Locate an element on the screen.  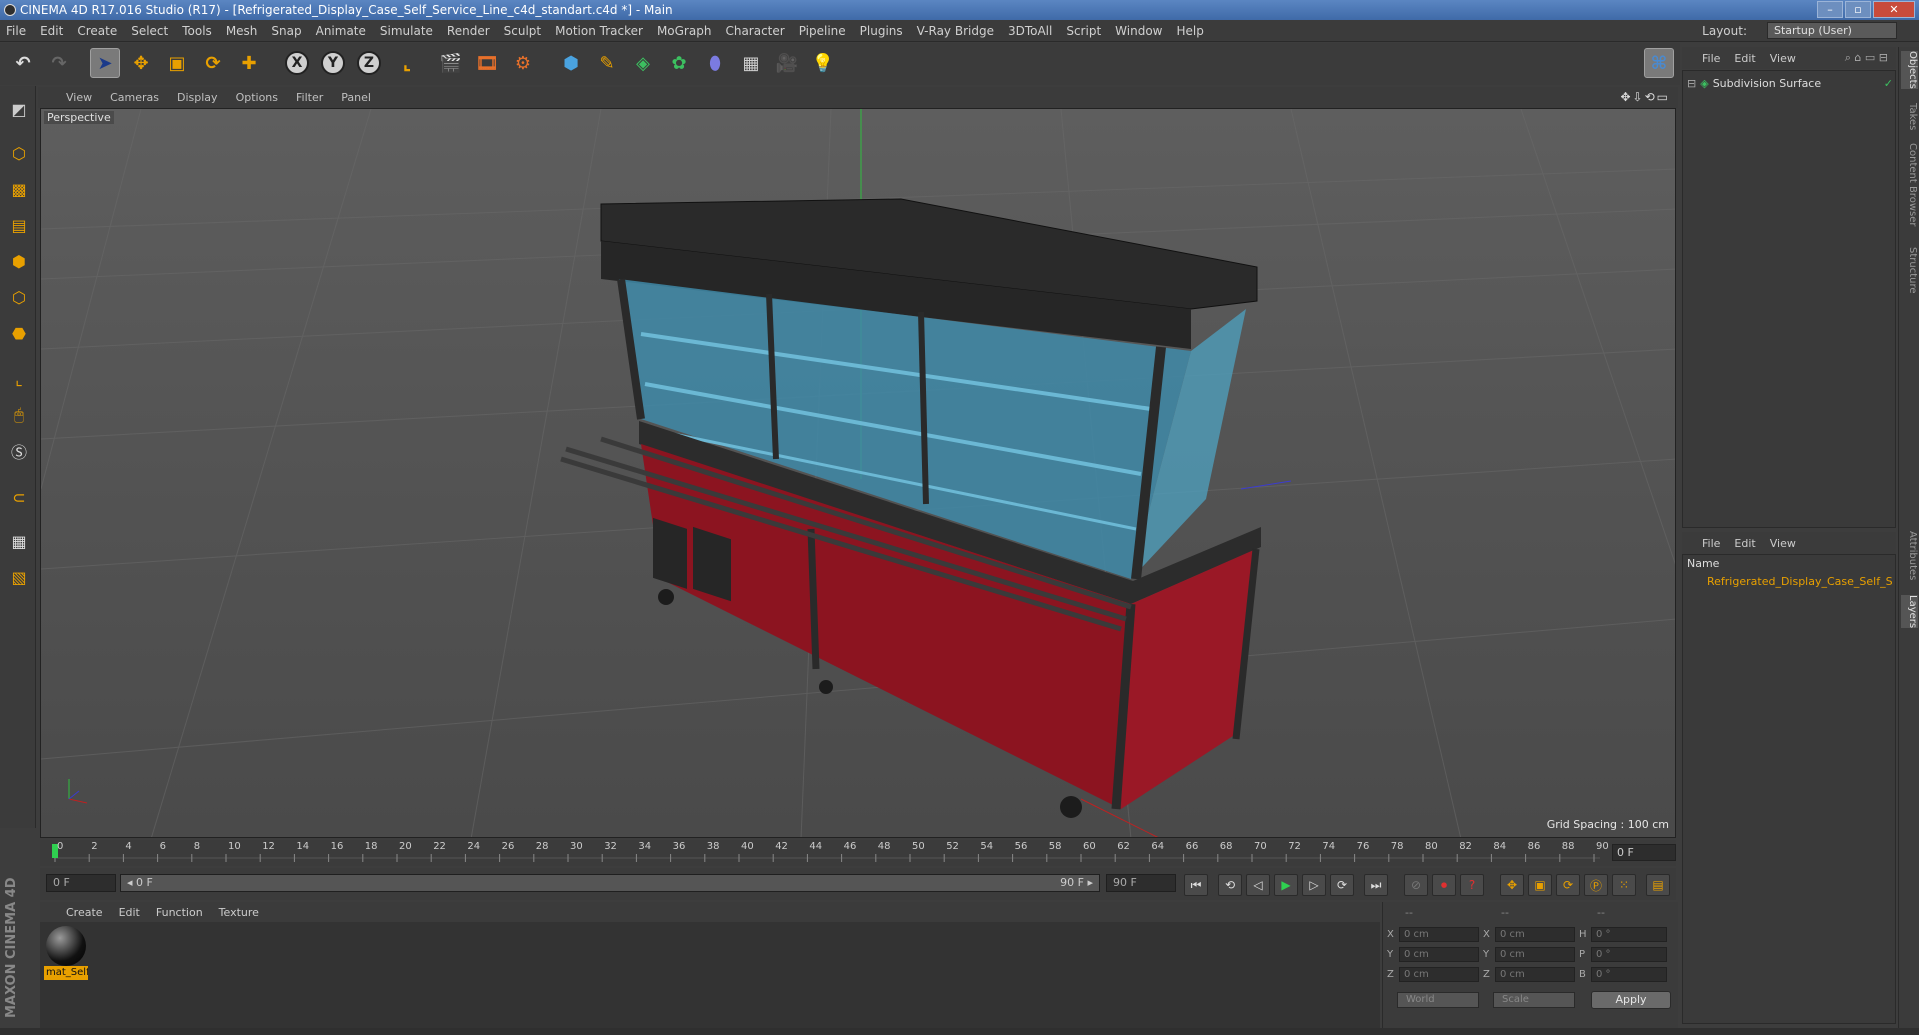
current-frame-field: 0 F is located at coordinates (1644, 852).